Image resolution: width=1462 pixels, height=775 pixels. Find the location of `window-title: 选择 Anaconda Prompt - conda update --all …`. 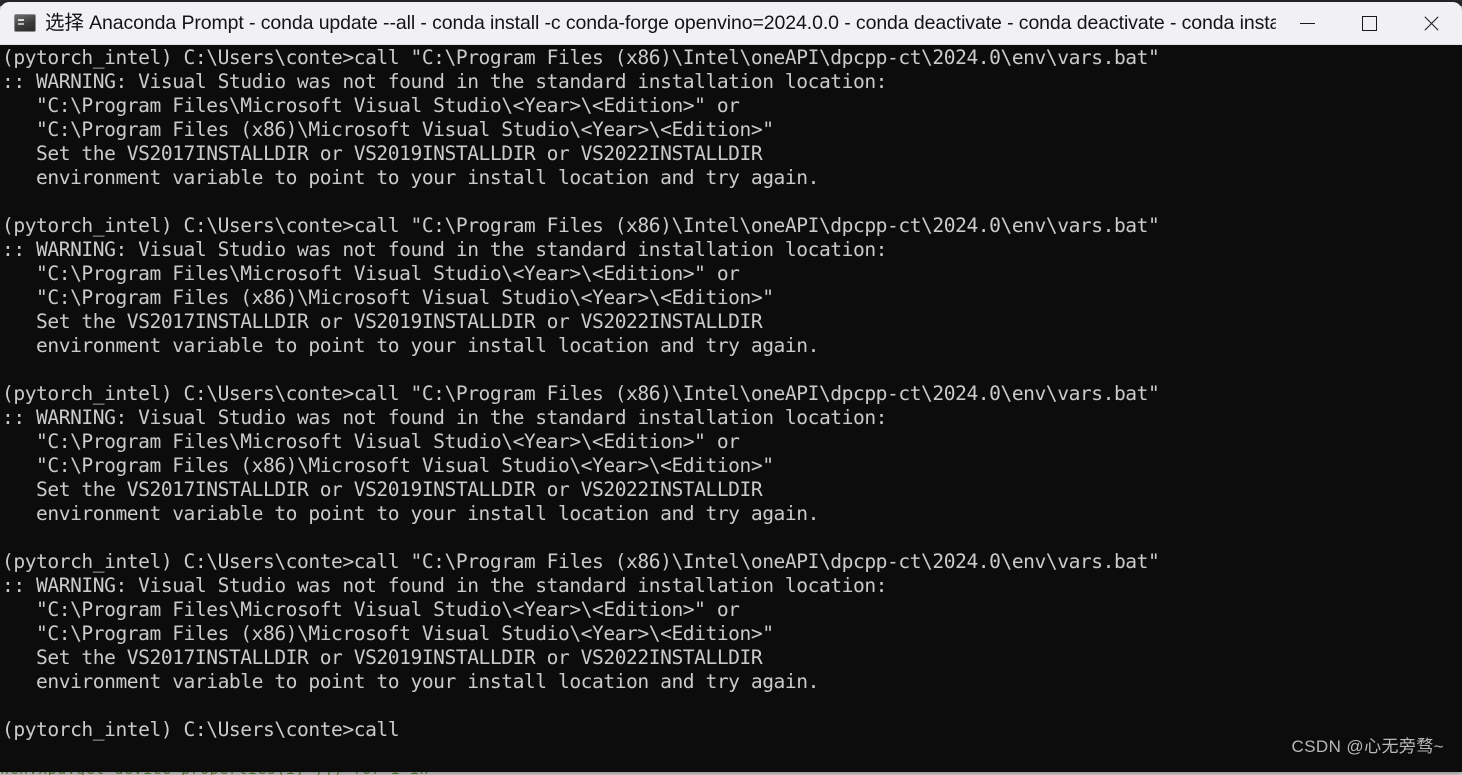

window-title: 选择 Anaconda Prompt - conda update --all … is located at coordinates (660, 23).